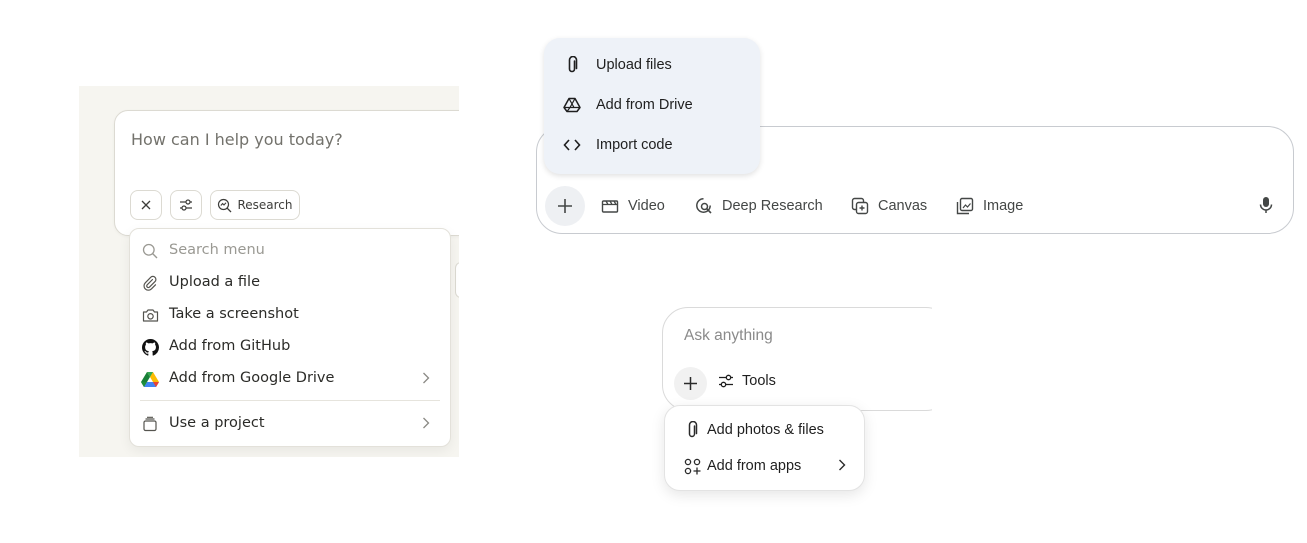  What do you see at coordinates (230, 346) in the screenshot?
I see `menu-item-label: Add from GitHub` at bounding box center [230, 346].